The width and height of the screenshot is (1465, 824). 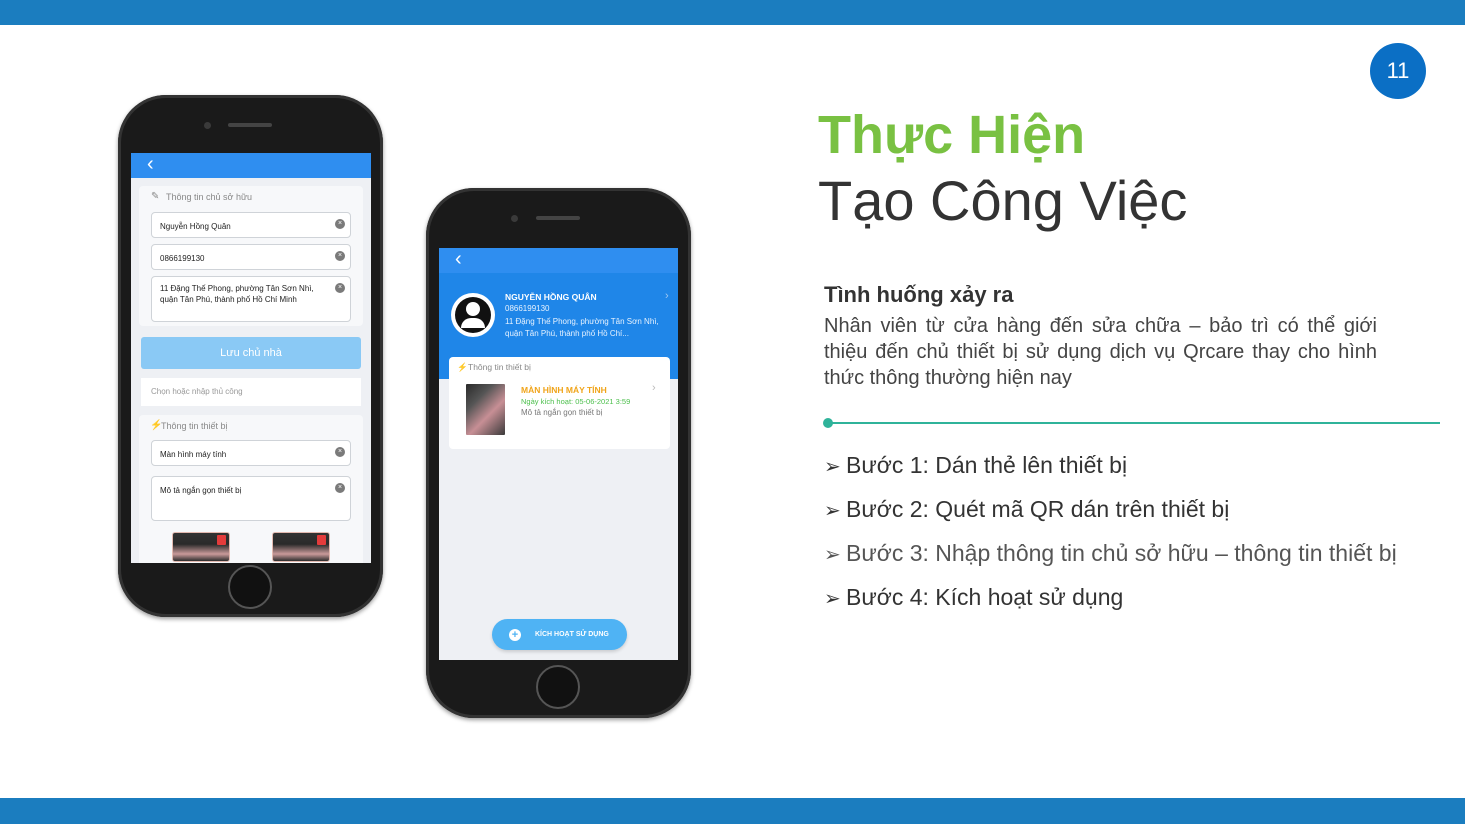 I want to click on owner-phone: 0866199130, so click(x=527, y=308).